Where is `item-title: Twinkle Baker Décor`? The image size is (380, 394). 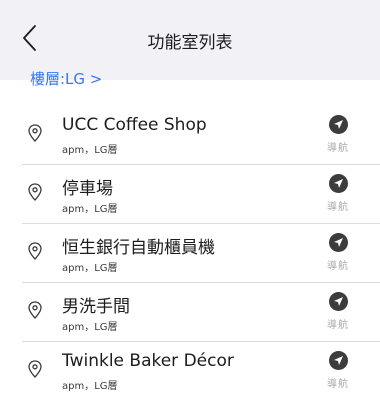
item-title: Twinkle Baker Décor is located at coordinates (148, 361).